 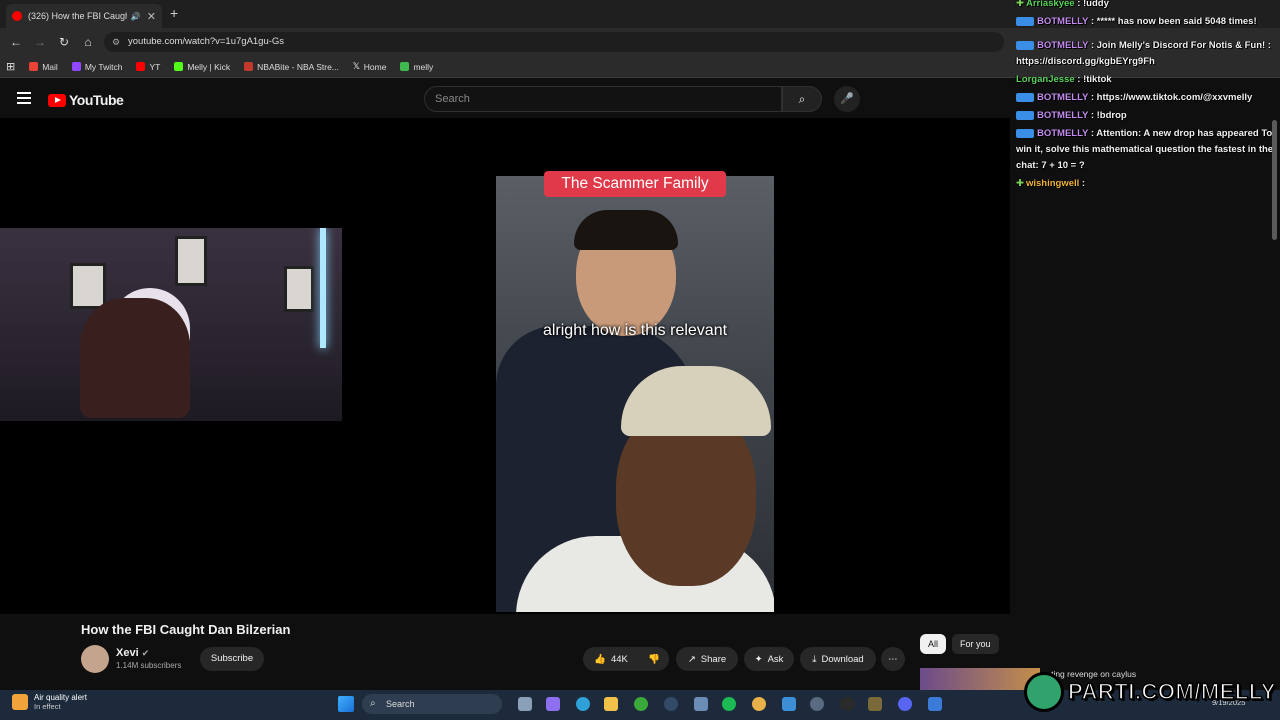 What do you see at coordinates (17, 16) in the screenshot?
I see `youtube-favicon-icon` at bounding box center [17, 16].